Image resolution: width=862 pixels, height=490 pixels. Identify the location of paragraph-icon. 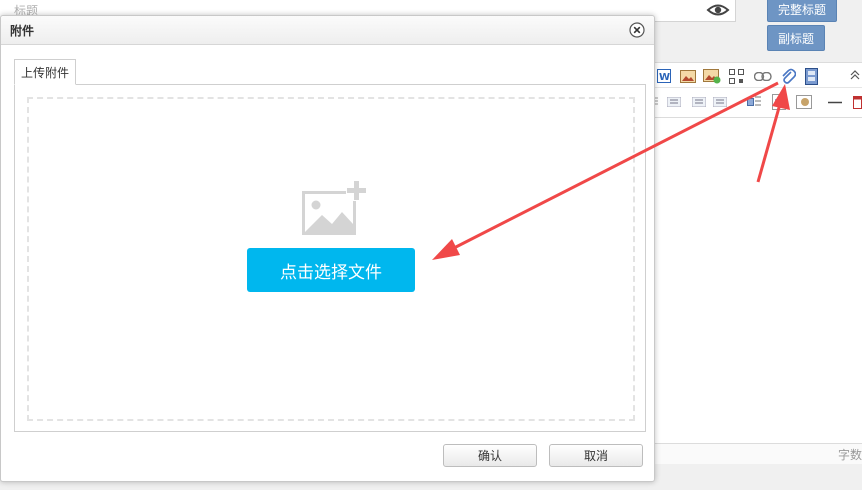
(720, 102).